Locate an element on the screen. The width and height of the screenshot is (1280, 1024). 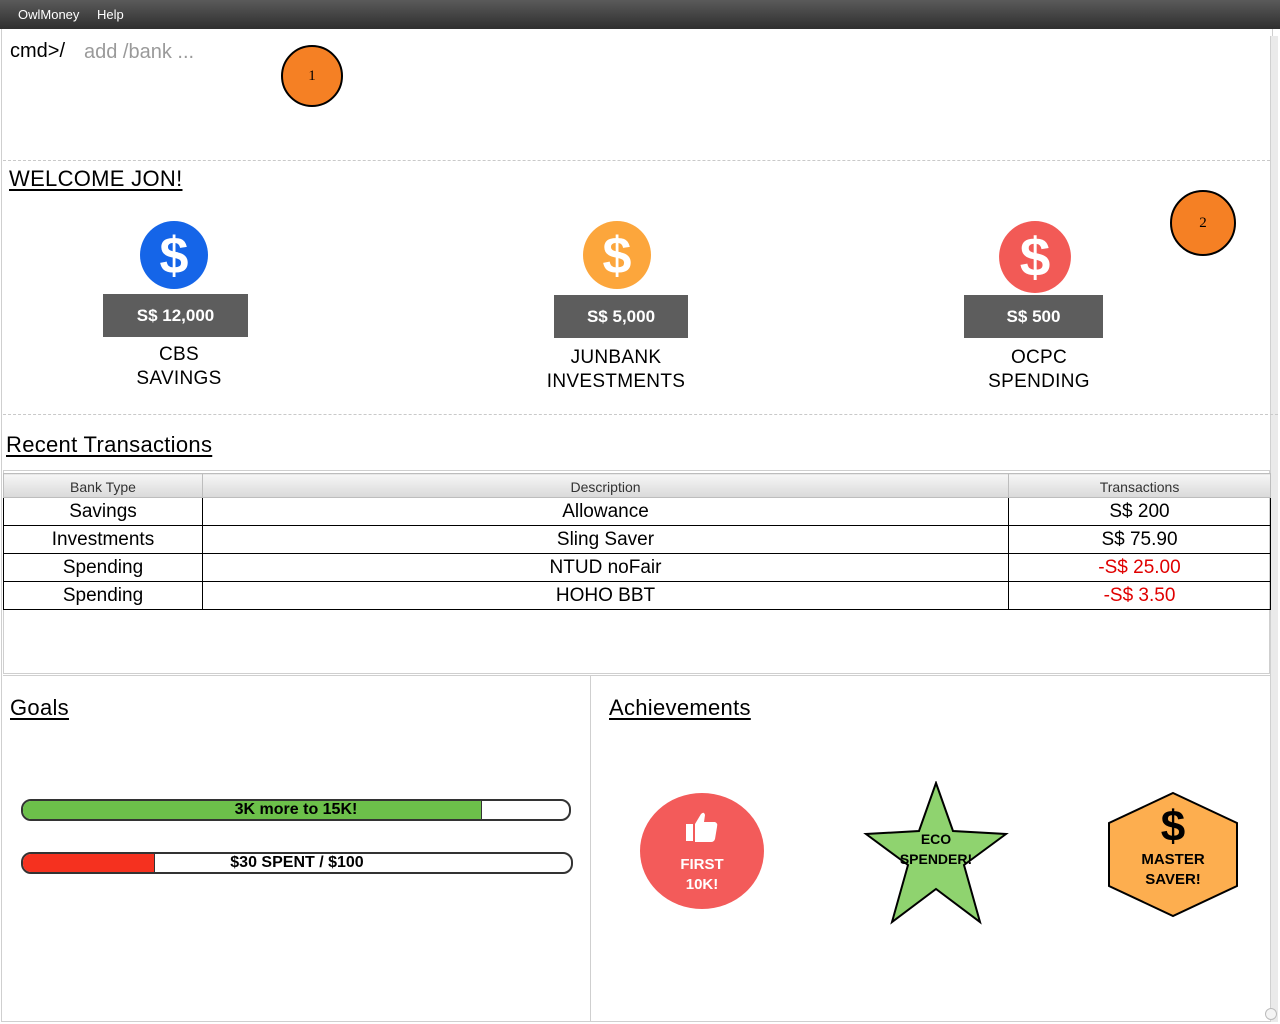
badge-line1: FIRST is located at coordinates (702, 864).